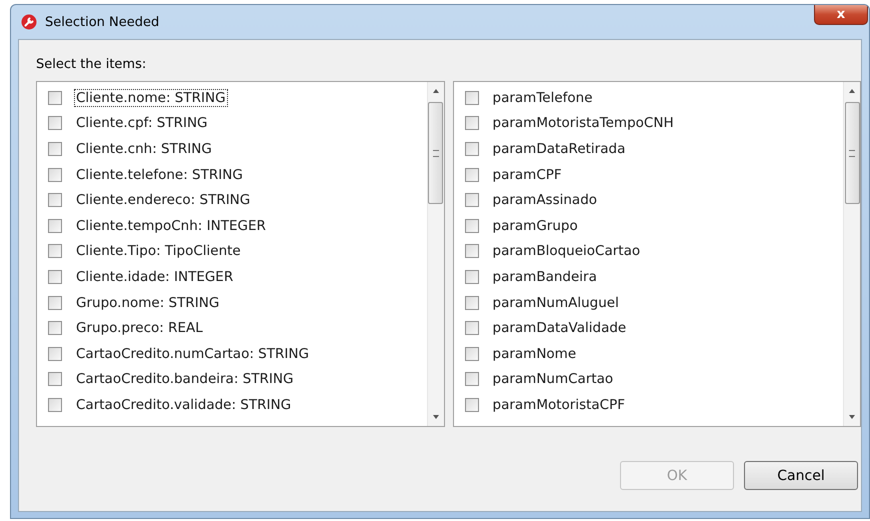 The image size is (870, 521). What do you see at coordinates (151, 97) in the screenshot?
I see `item-label: Cliente.nome: STRING` at bounding box center [151, 97].